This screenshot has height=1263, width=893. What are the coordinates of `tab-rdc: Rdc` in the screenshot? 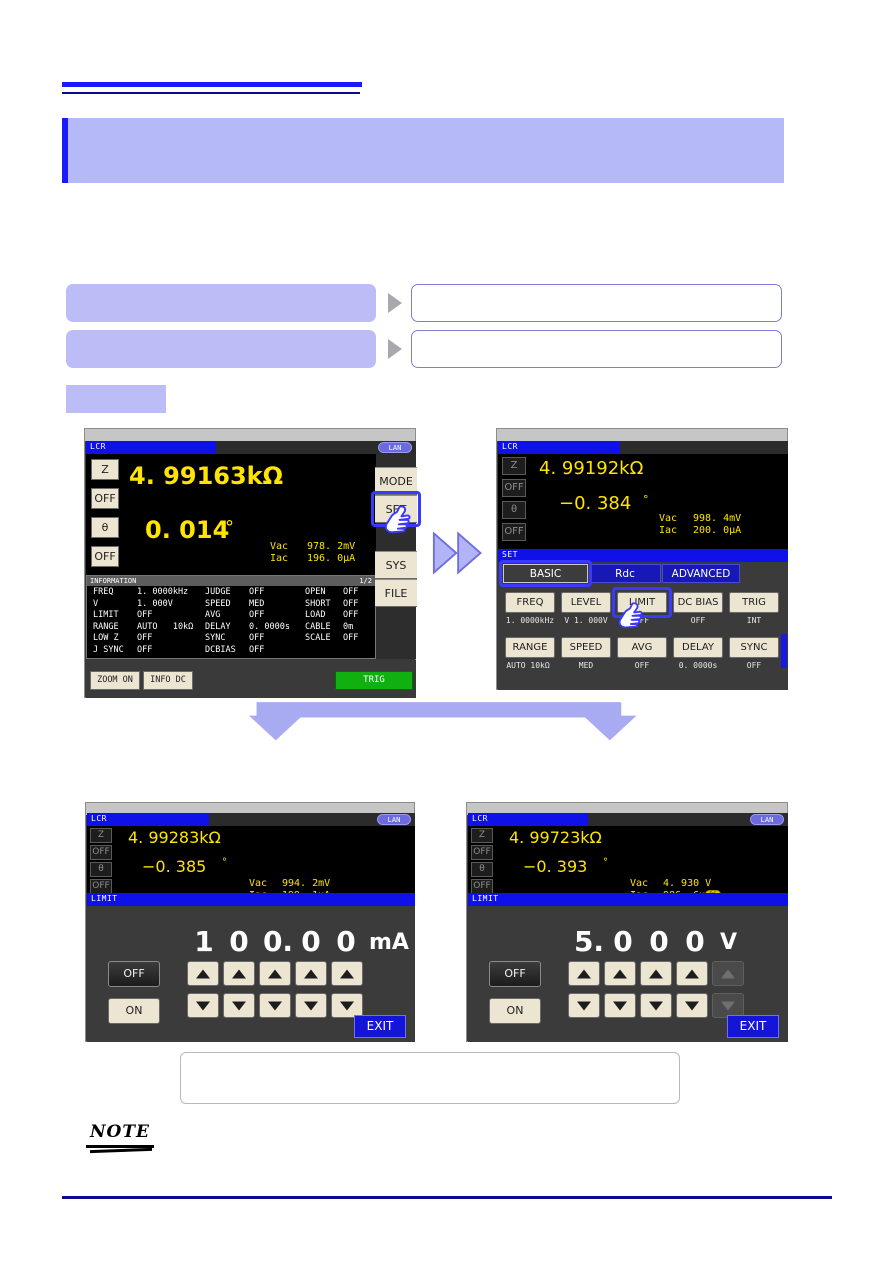 It's located at (625, 573).